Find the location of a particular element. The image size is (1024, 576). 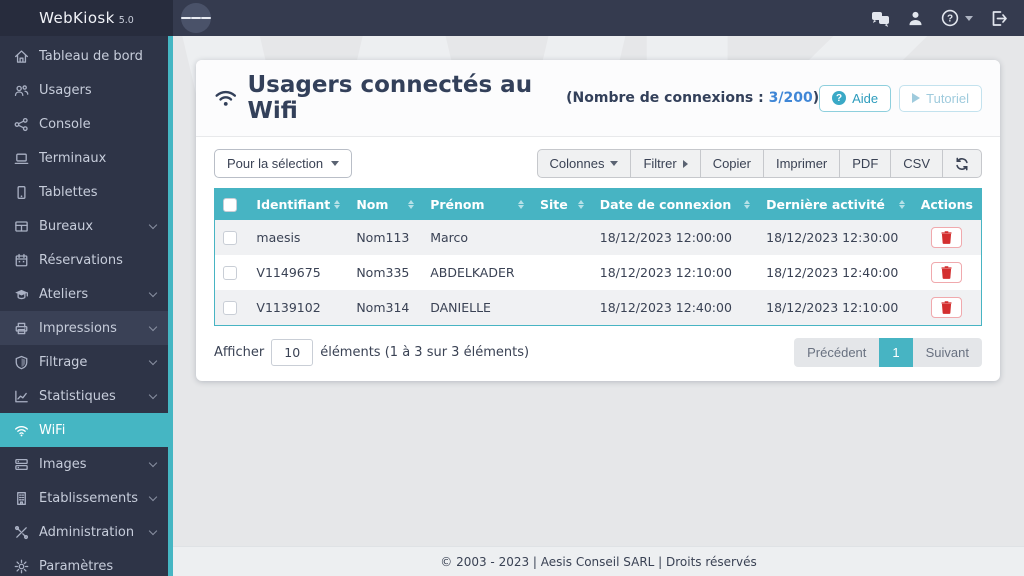

server-icon is located at coordinates (21, 464).